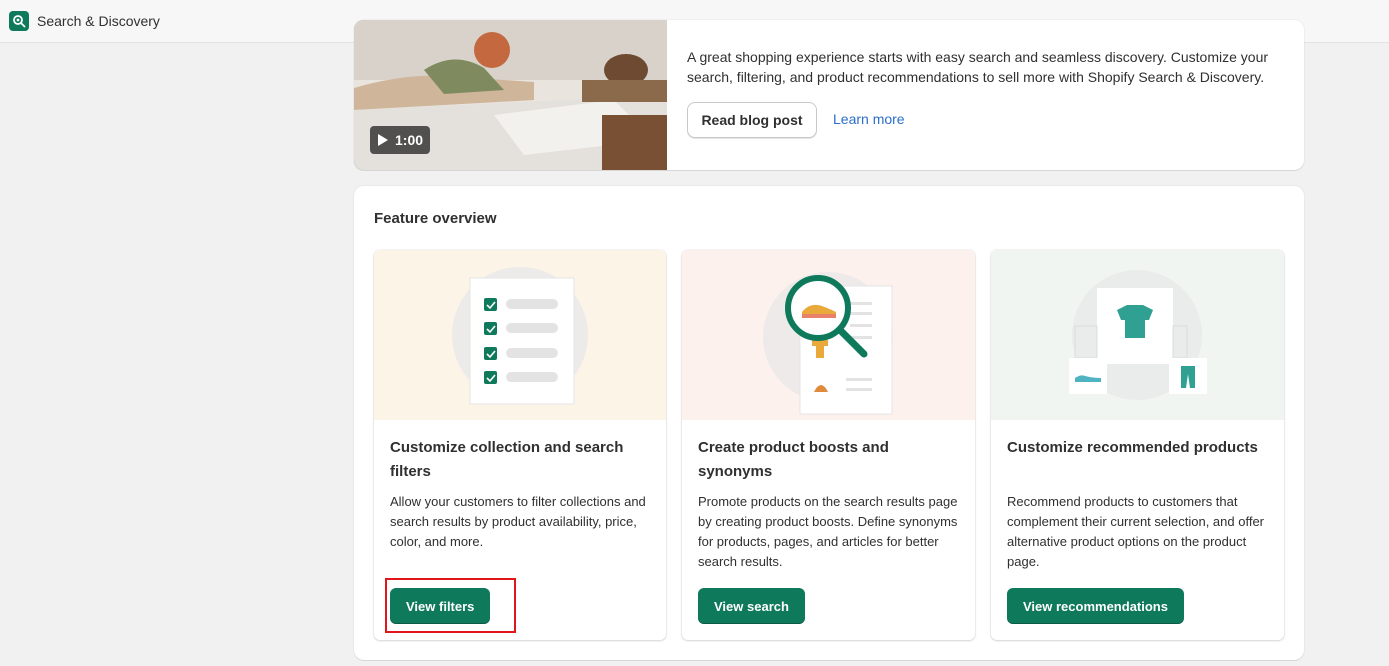  I want to click on app-title: Search & Discovery, so click(98, 21).